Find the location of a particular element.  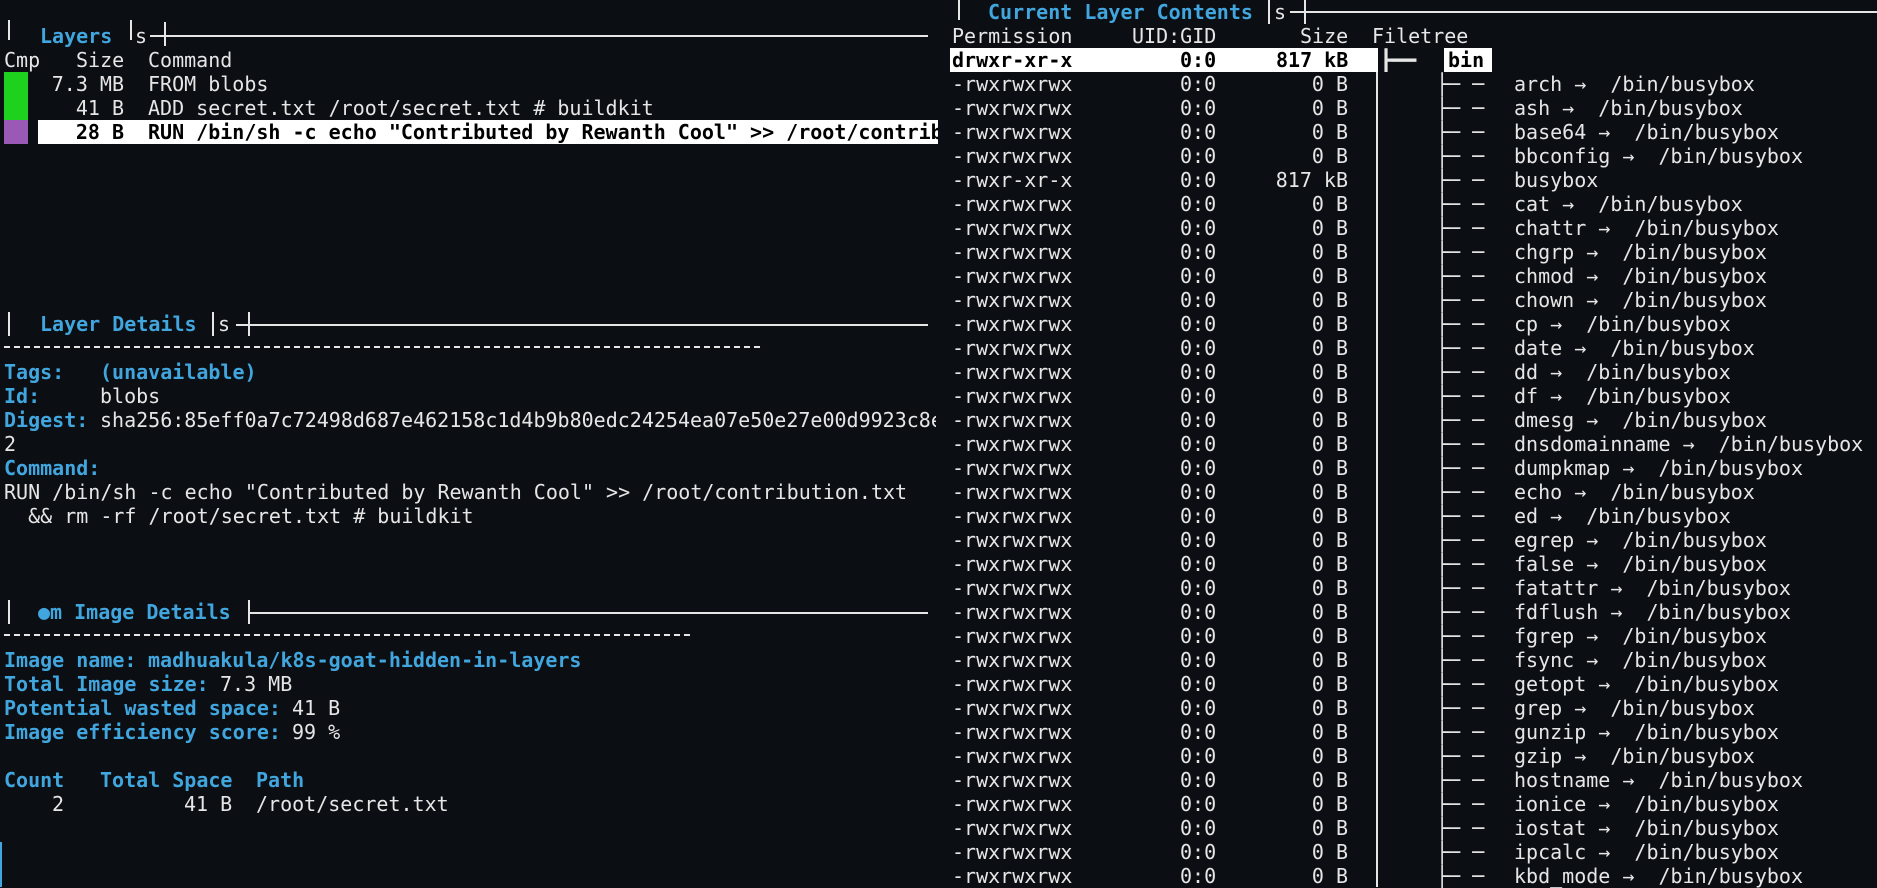

count-header: Count is located at coordinates (34, 780).